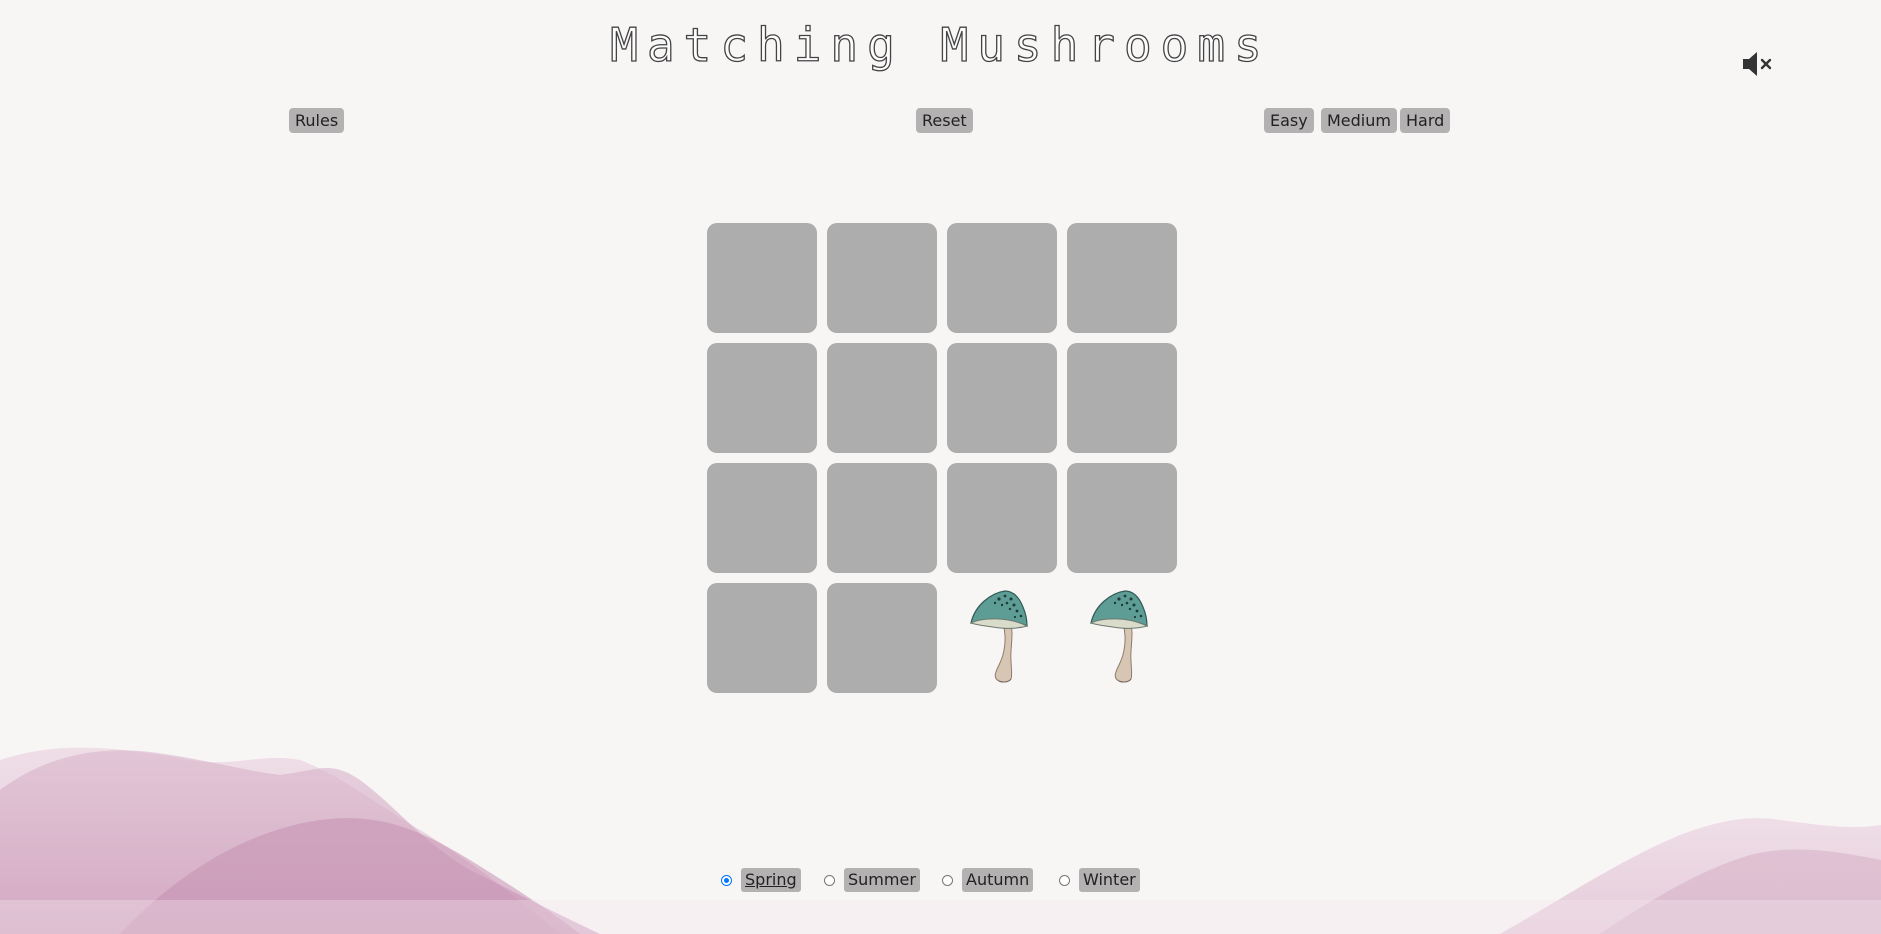  I want to click on season-selector: Spring Summer Autumn Winter, so click(940, 883).